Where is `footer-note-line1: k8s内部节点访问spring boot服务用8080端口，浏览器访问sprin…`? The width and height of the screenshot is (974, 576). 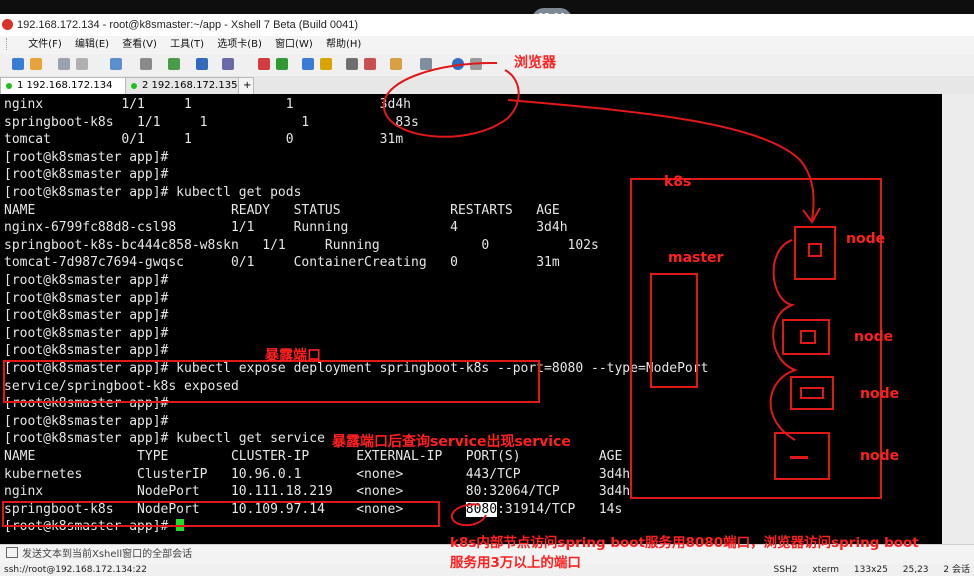 footer-note-line1: k8s内部节点访问spring boot服务用8080端口，浏览器访问sprin… is located at coordinates (684, 543).